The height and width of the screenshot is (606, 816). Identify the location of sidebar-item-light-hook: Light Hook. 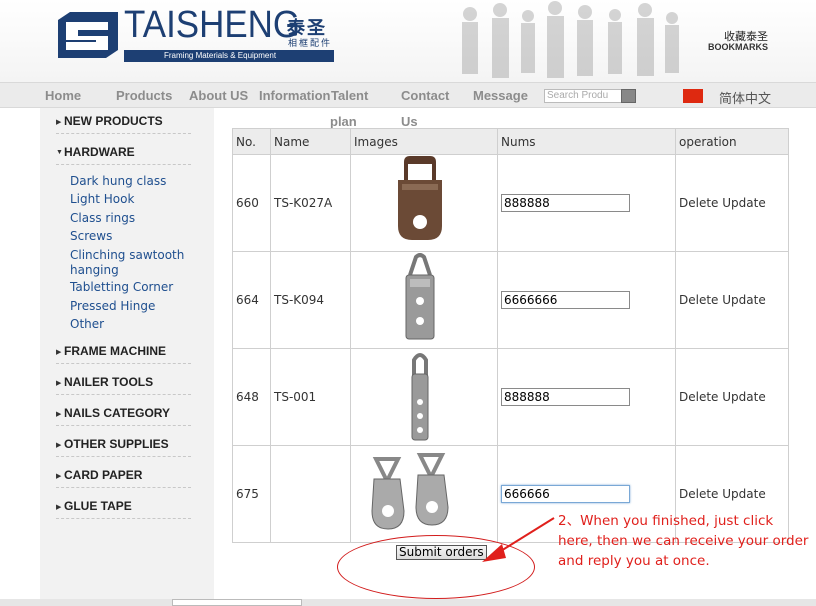
(102, 199).